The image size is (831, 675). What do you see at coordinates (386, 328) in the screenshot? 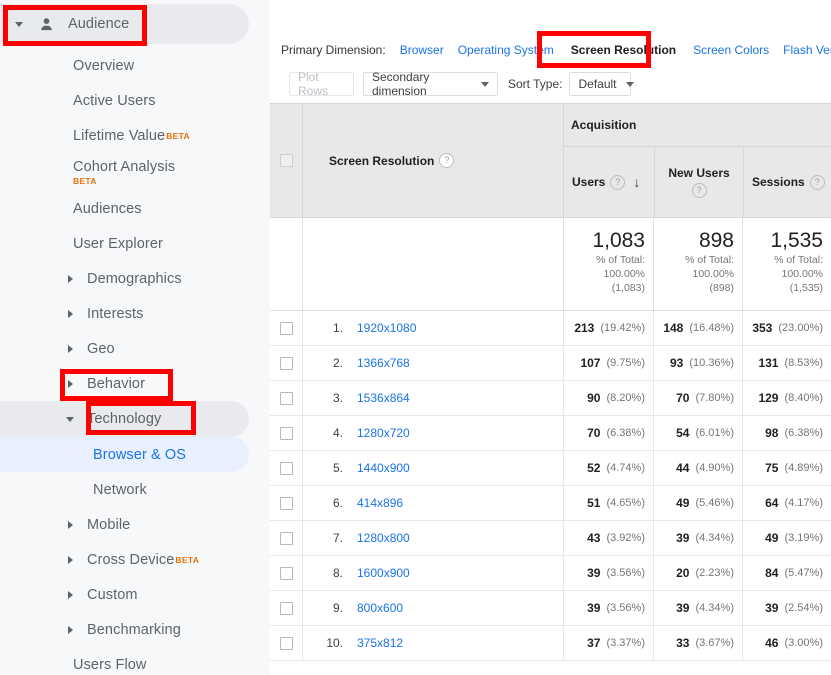
I see `row-dimension-link: 1920x1080` at bounding box center [386, 328].